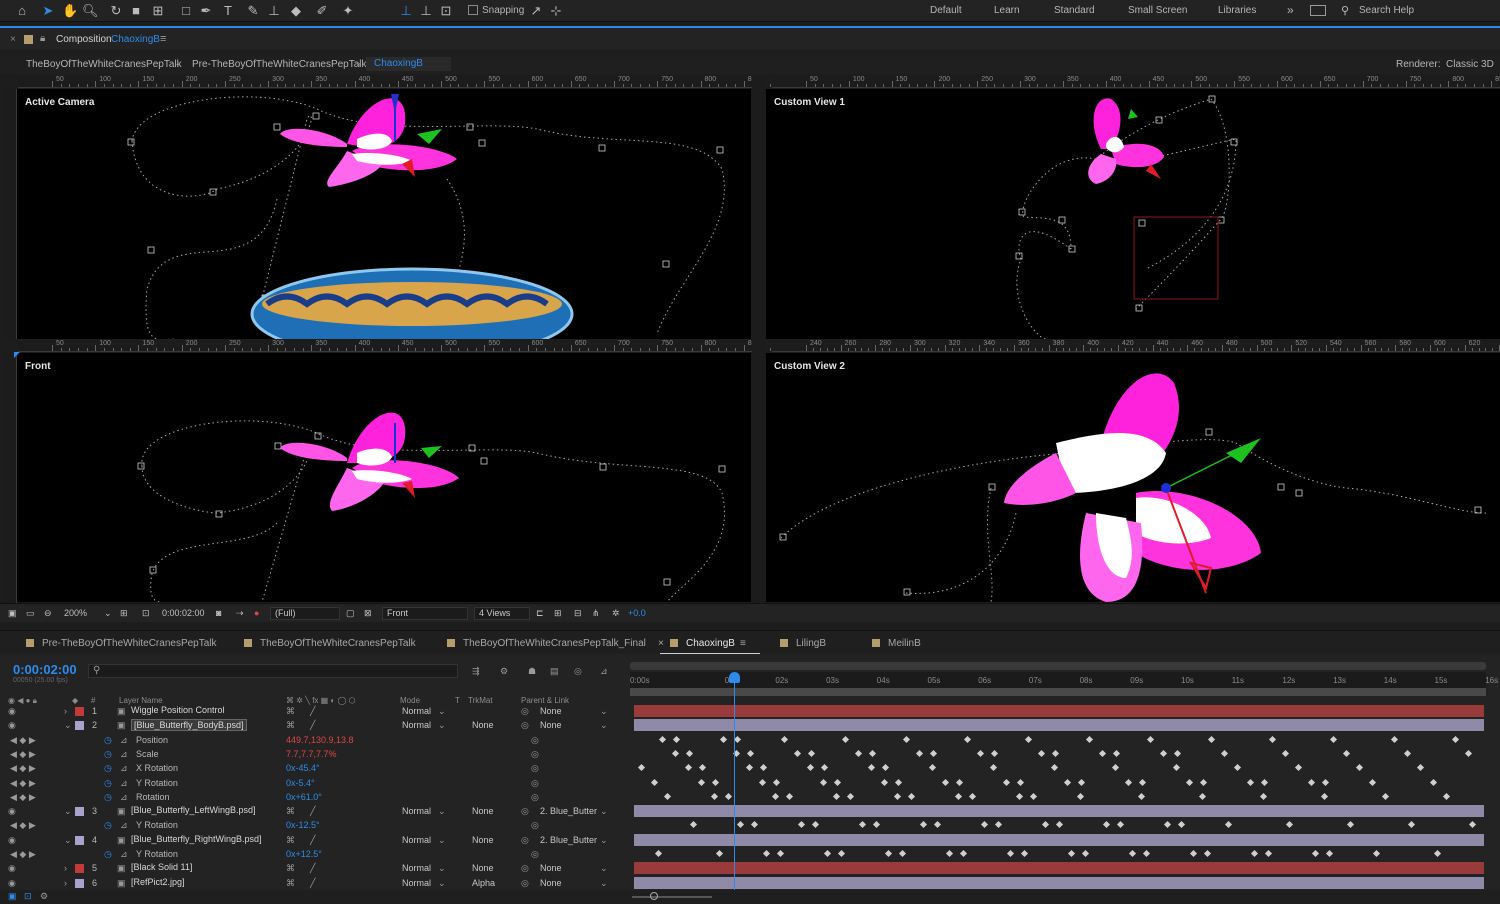 The height and width of the screenshot is (904, 1500). Describe the element at coordinates (426, 11) in the screenshot. I see `world-axis-icon: ⊥` at that location.